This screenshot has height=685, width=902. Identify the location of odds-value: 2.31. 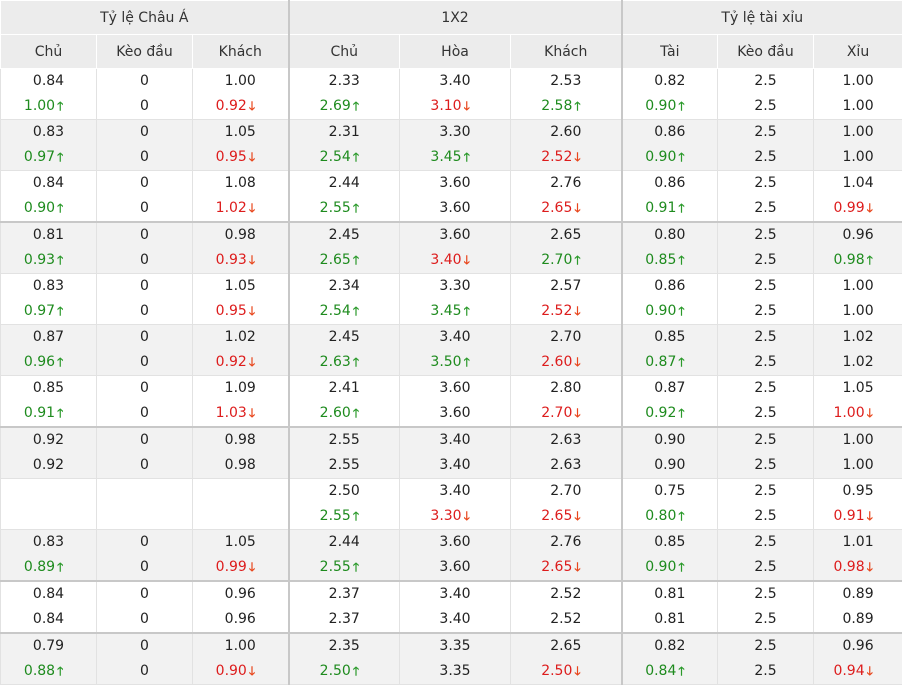
(344, 132).